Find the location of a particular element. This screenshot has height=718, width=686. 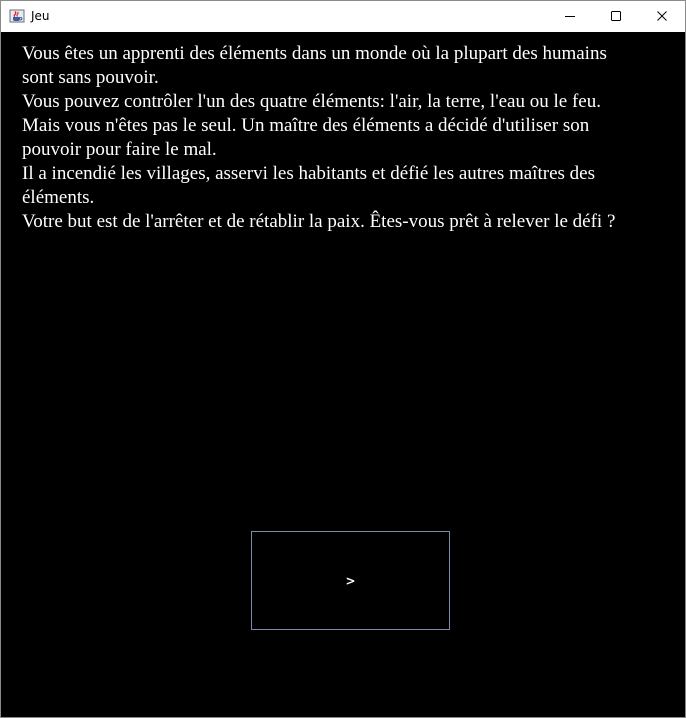

close-button is located at coordinates (662, 16).